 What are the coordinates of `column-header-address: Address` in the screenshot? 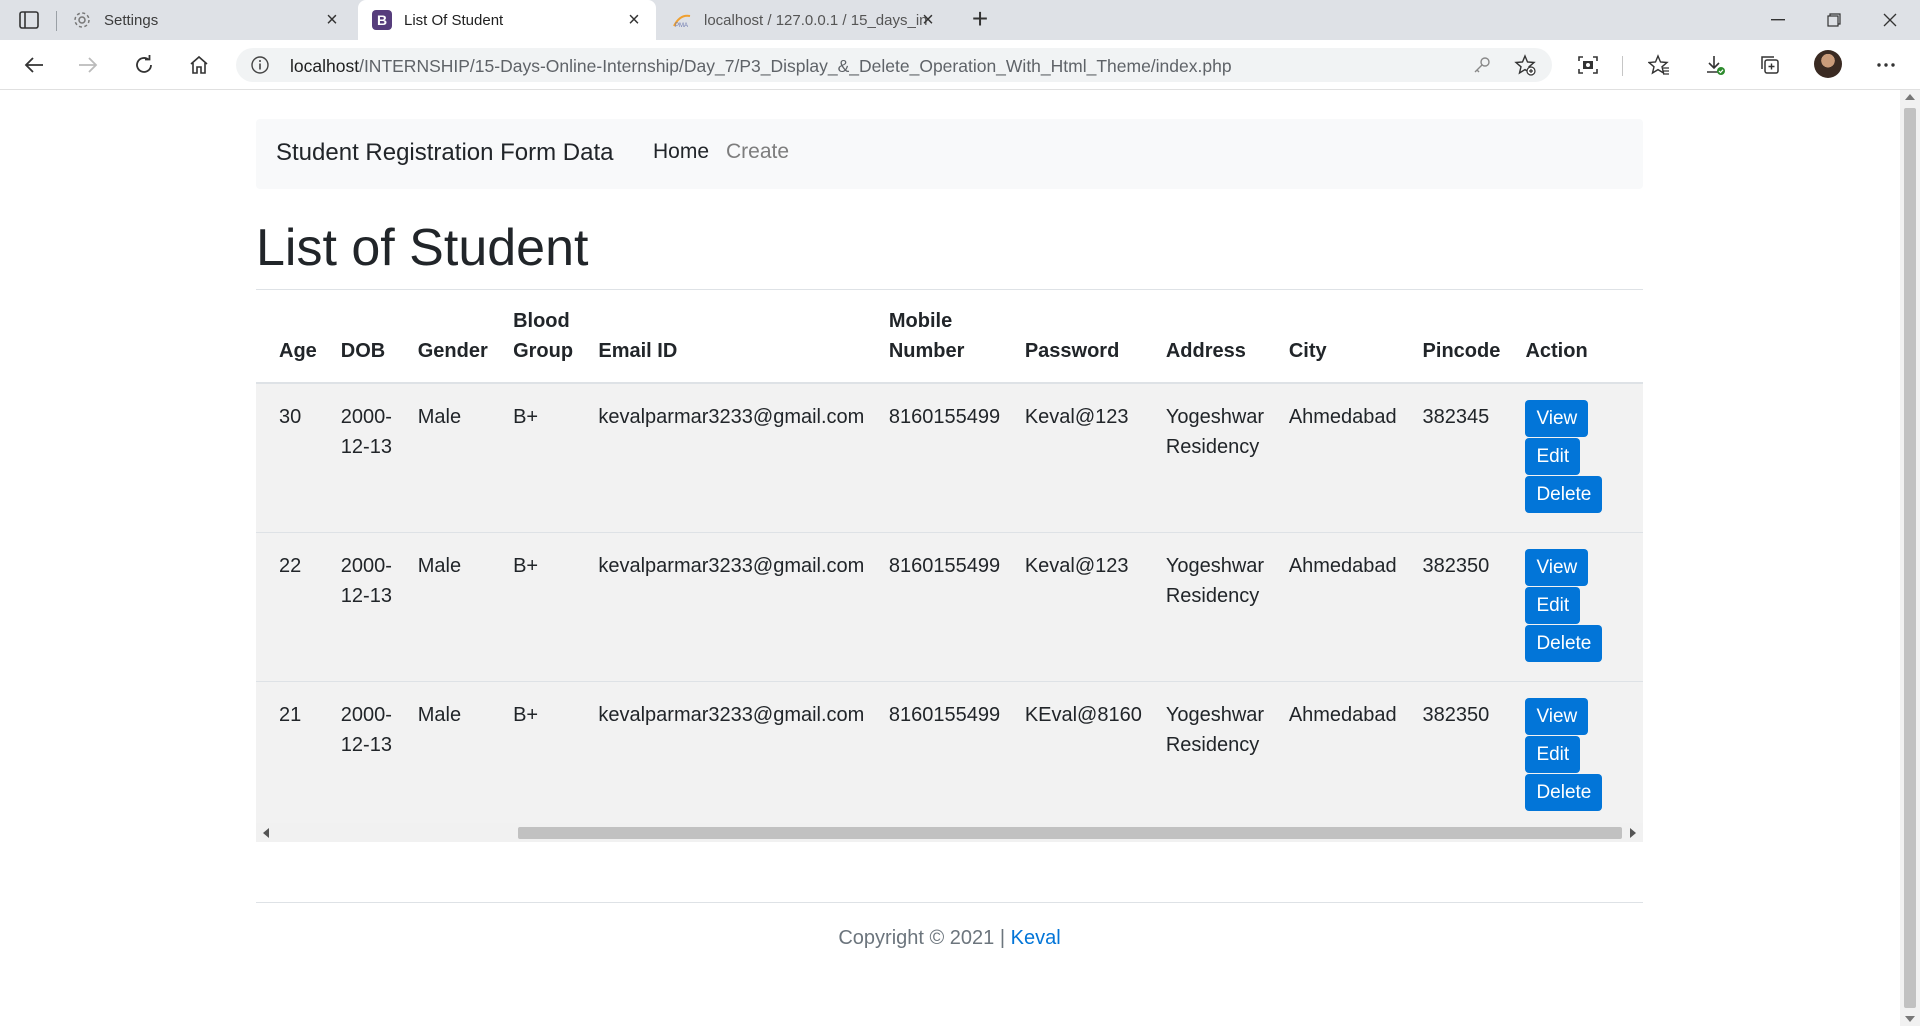 It's located at (1215, 337).